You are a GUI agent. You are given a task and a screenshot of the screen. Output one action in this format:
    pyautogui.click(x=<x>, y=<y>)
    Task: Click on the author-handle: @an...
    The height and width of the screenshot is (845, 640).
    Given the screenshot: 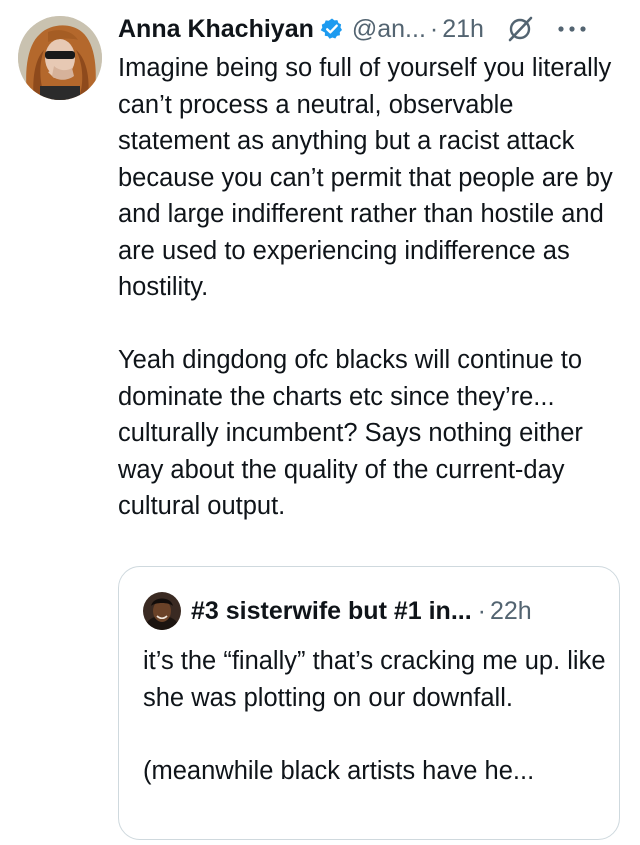 What is the action you would take?
    pyautogui.click(x=389, y=29)
    